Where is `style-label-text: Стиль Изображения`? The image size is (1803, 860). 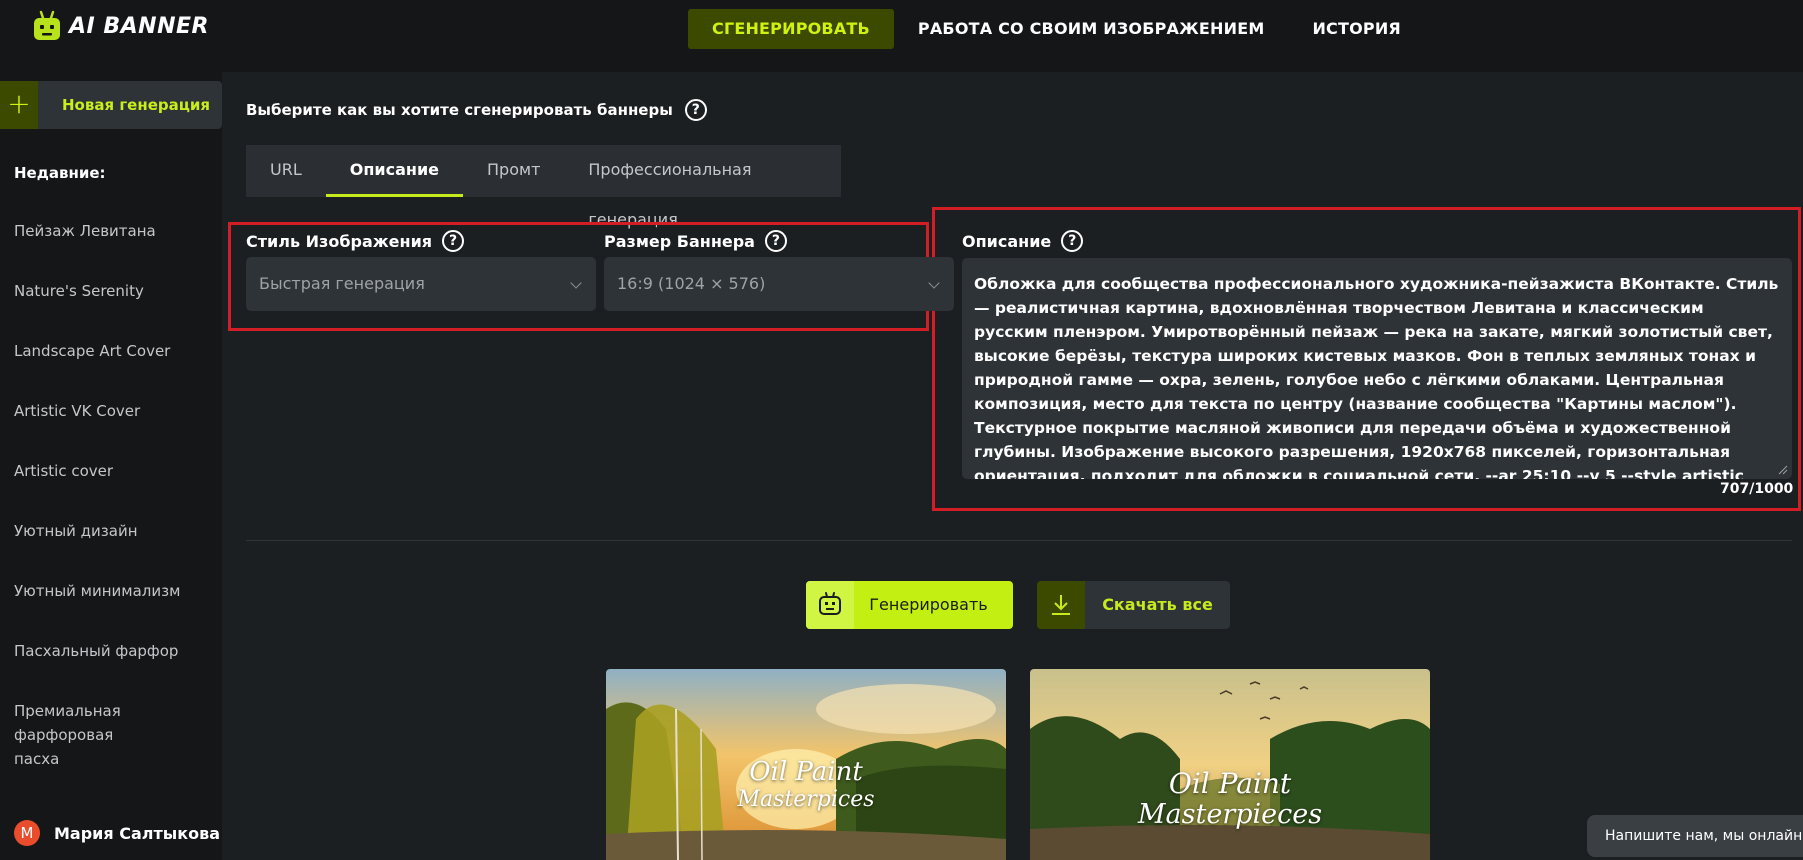 style-label-text: Стиль Изображения is located at coordinates (339, 241).